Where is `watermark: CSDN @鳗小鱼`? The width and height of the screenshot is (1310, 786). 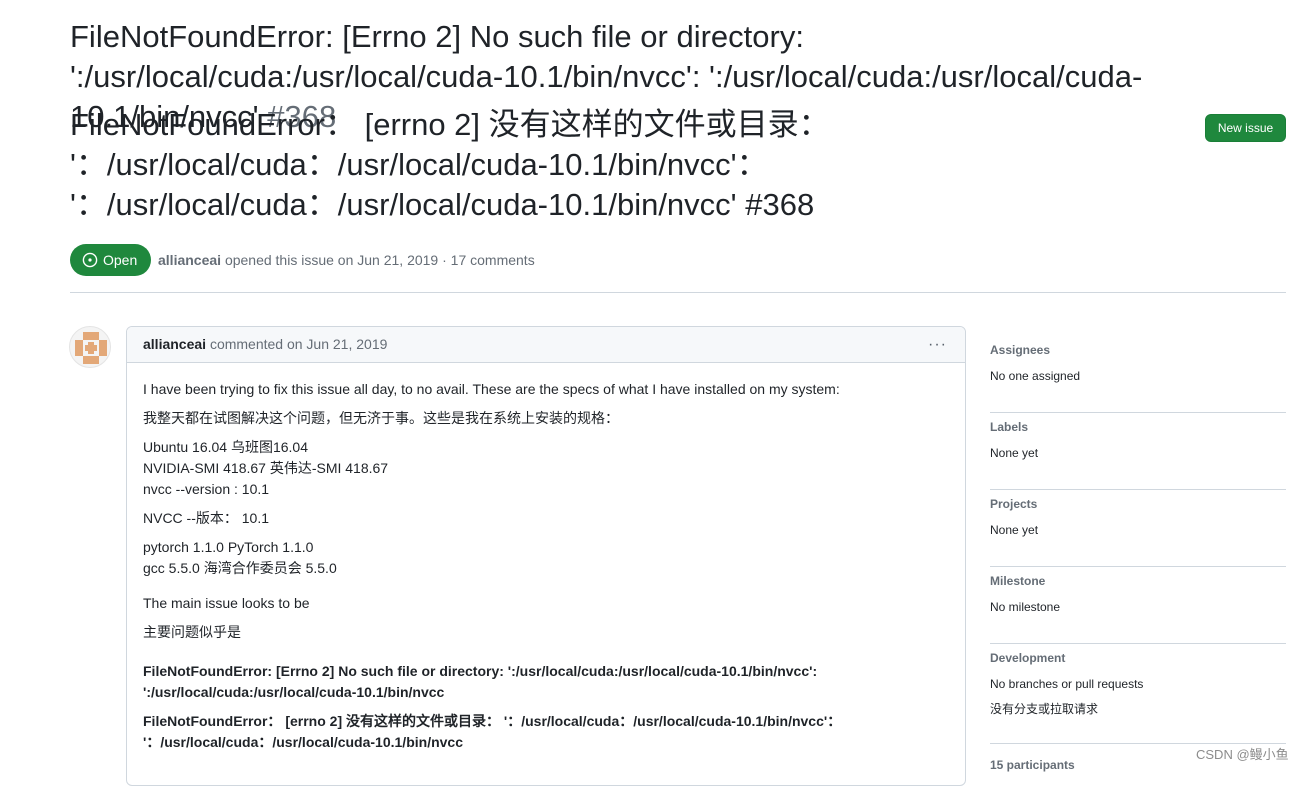
watermark: CSDN @鳗小鱼 is located at coordinates (1242, 754).